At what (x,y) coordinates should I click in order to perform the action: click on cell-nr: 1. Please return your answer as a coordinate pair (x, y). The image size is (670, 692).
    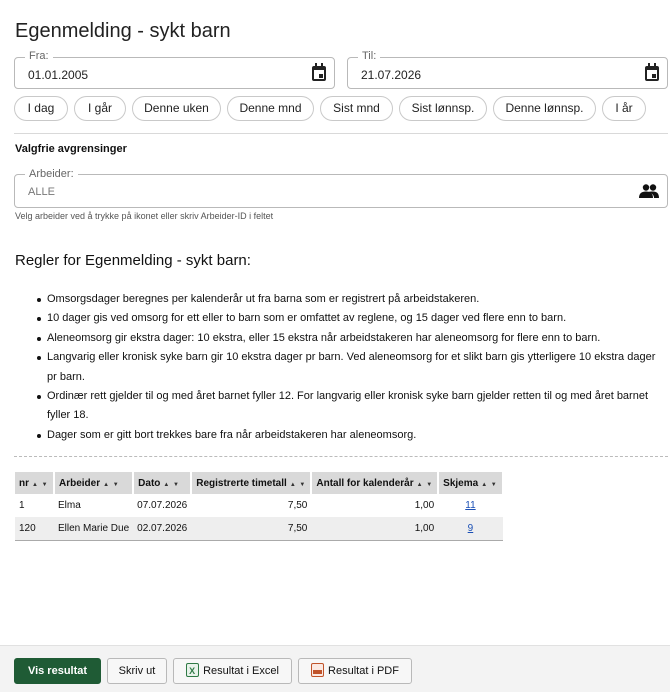
    Looking at the image, I should click on (22, 505).